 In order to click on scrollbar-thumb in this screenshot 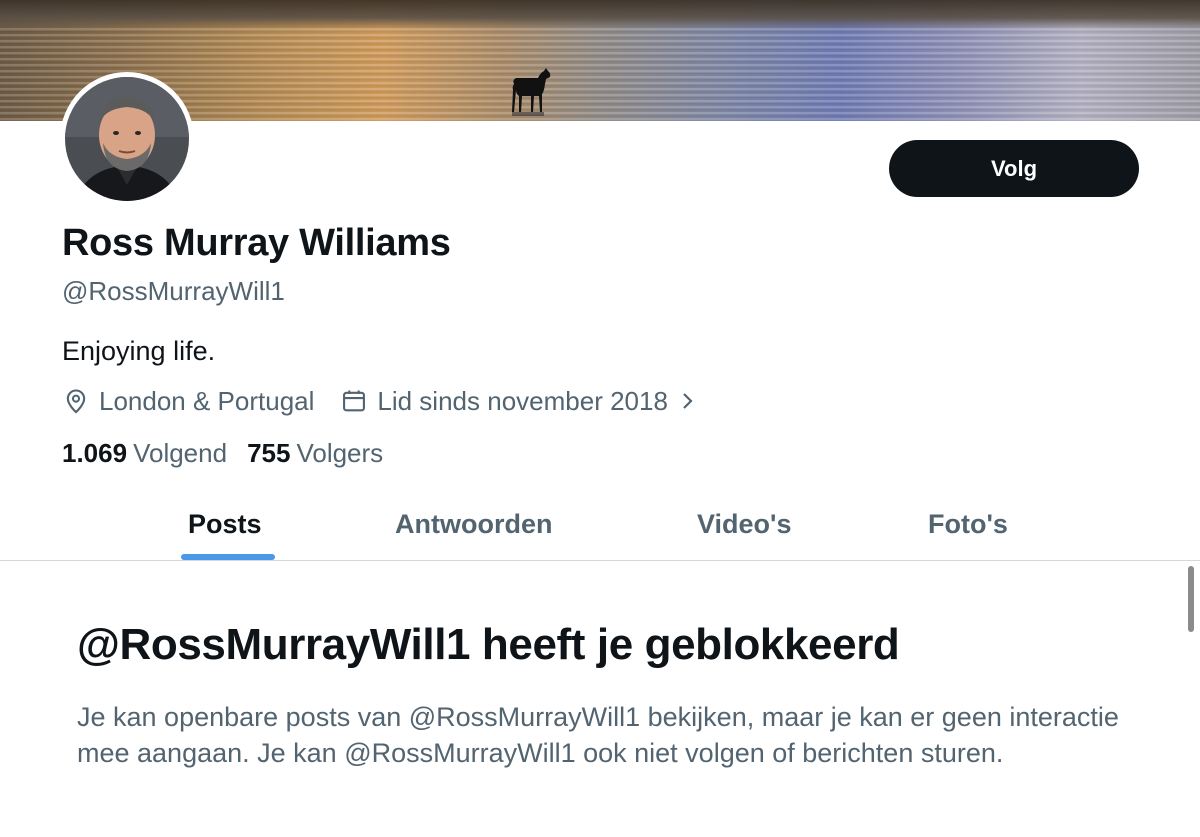, I will do `click(1191, 599)`.